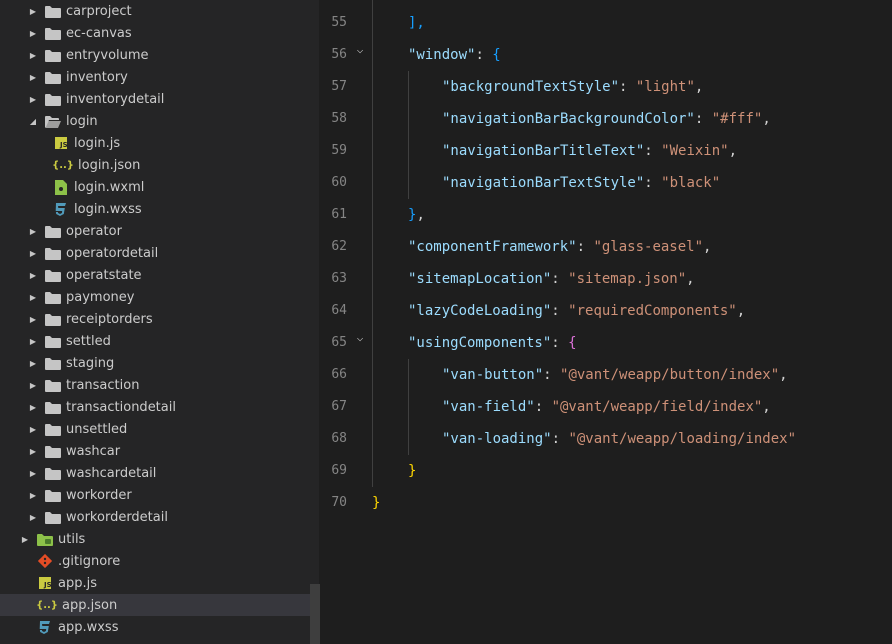 This screenshot has height=644, width=892. I want to click on line-number: 55, so click(339, 22).